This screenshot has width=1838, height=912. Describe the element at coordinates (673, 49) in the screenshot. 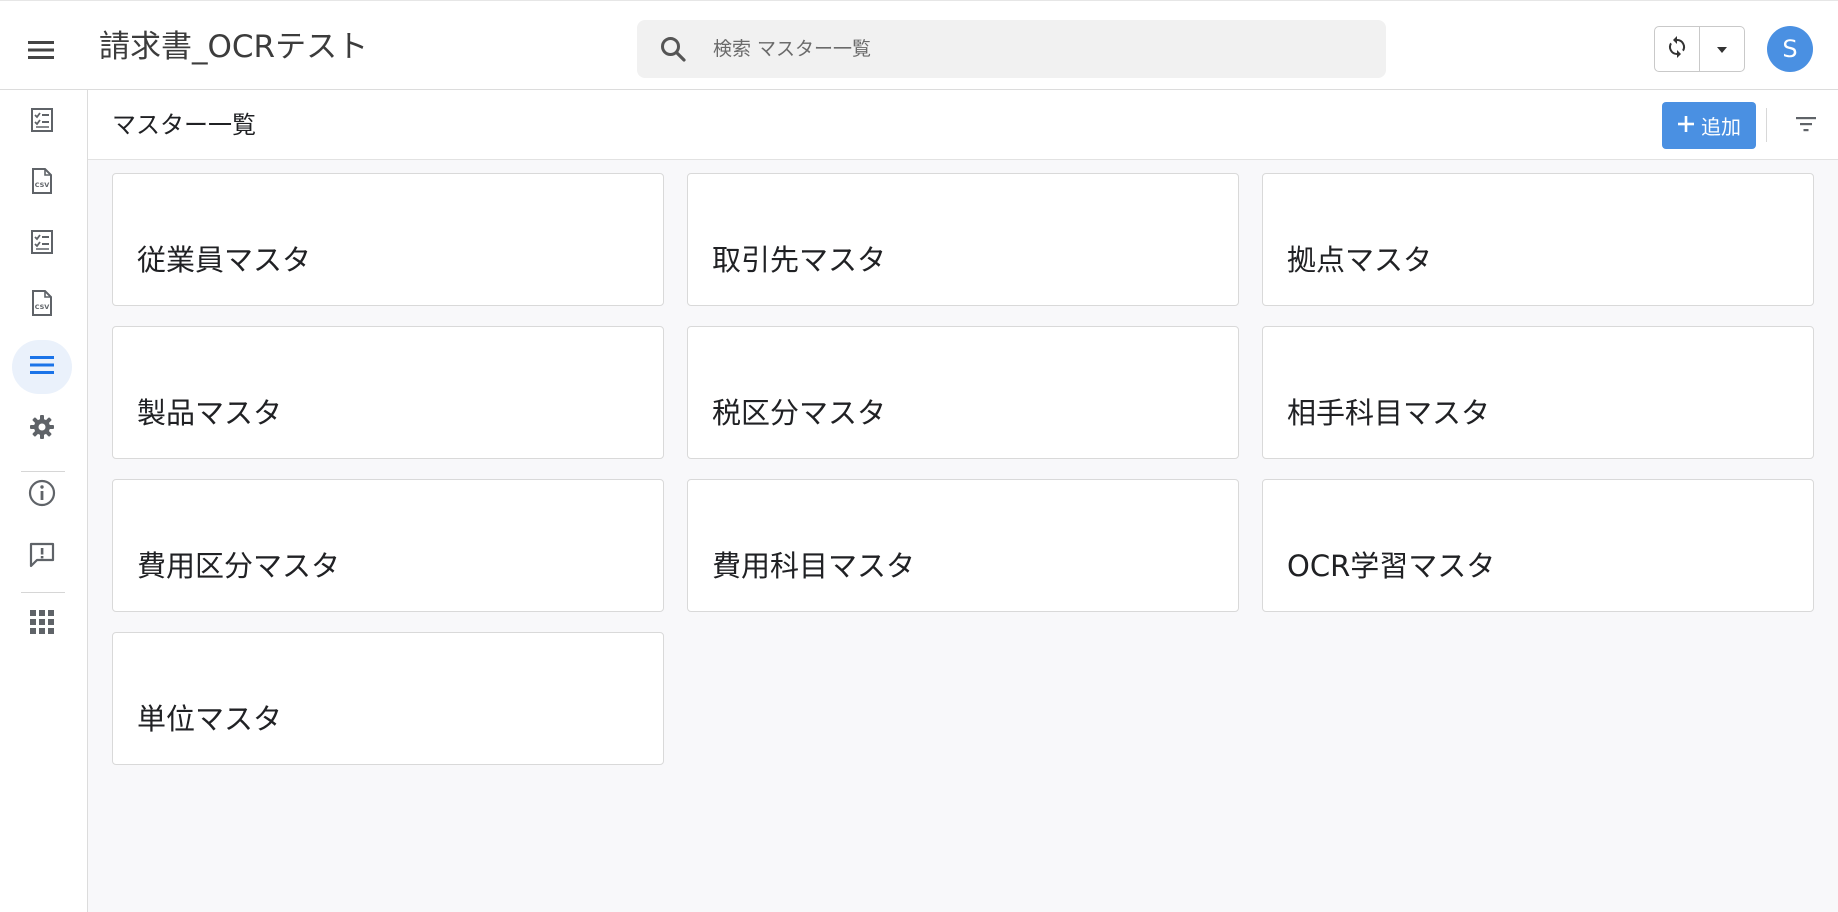

I see `search-icon` at that location.